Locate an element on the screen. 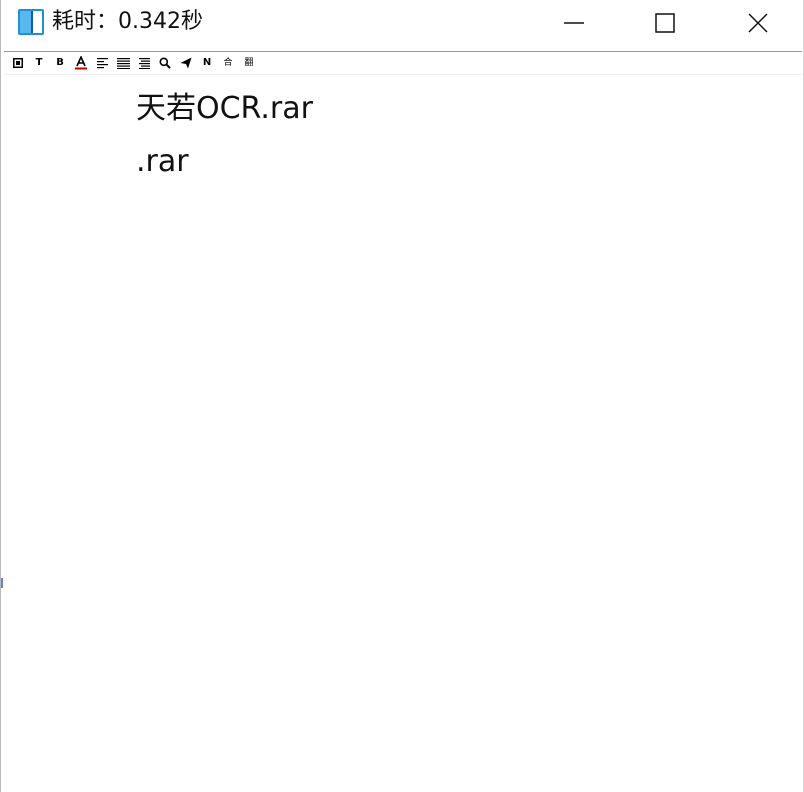  bold-icon: B is located at coordinates (60, 63).